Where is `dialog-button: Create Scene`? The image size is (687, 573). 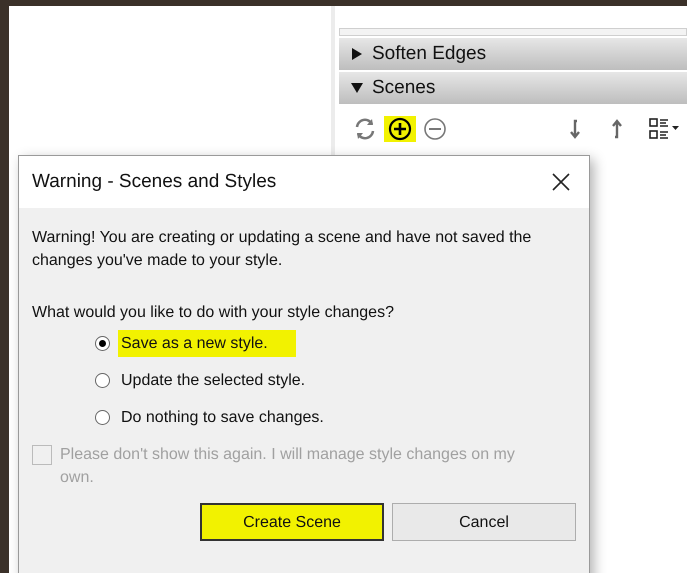 dialog-button: Create Scene is located at coordinates (292, 522).